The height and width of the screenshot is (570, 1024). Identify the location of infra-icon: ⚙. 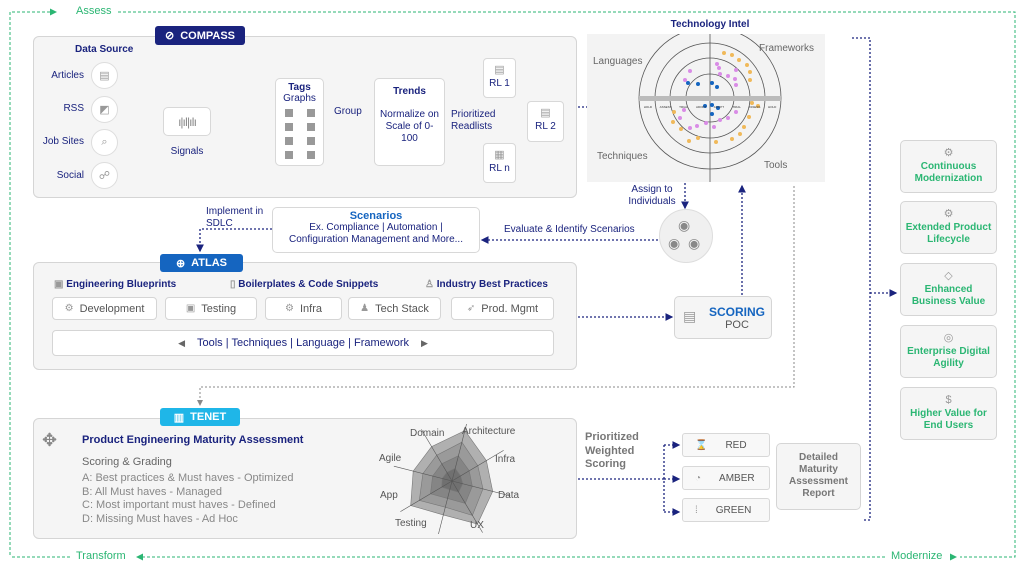
(289, 308).